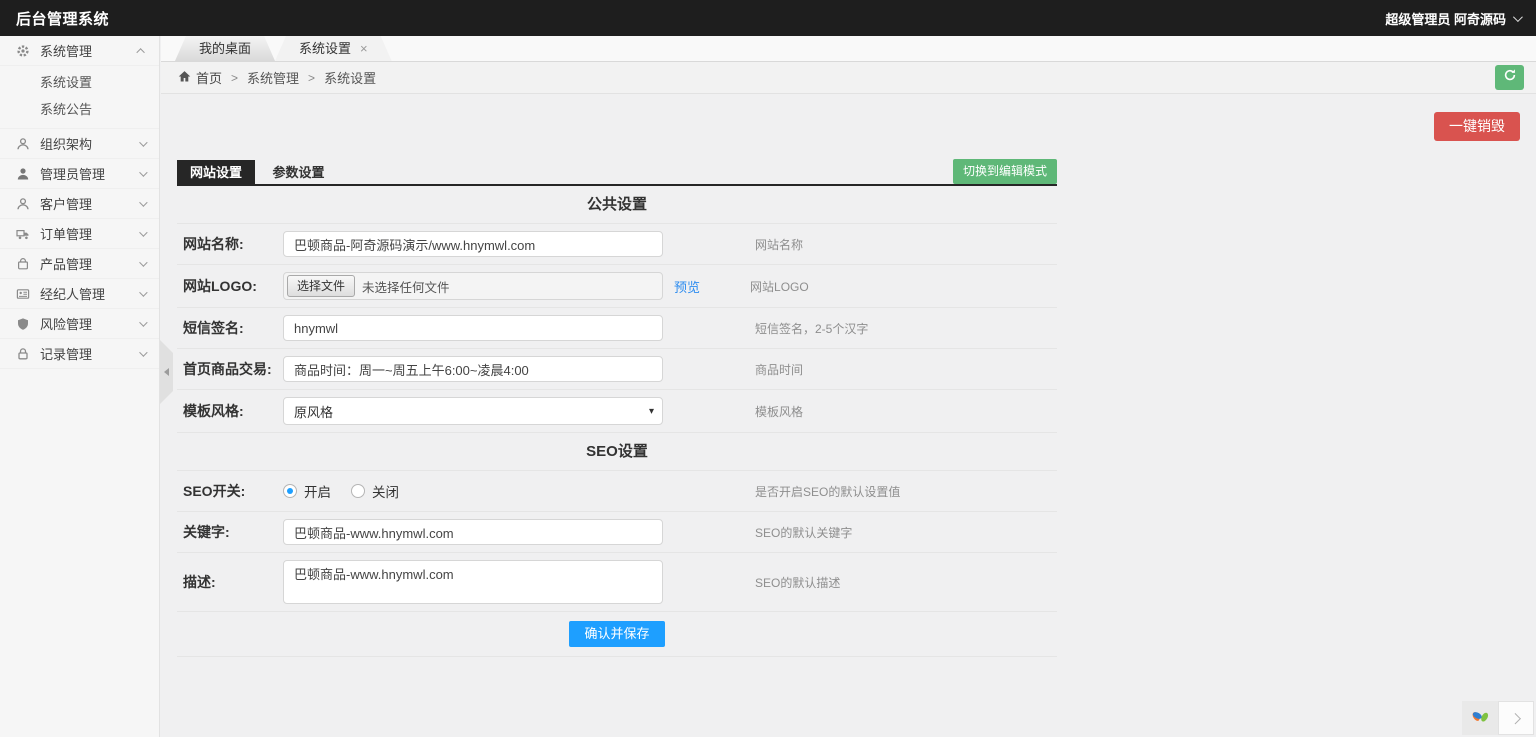  What do you see at coordinates (66, 234) in the screenshot?
I see `sidebar-item-label: 订单管理` at bounding box center [66, 234].